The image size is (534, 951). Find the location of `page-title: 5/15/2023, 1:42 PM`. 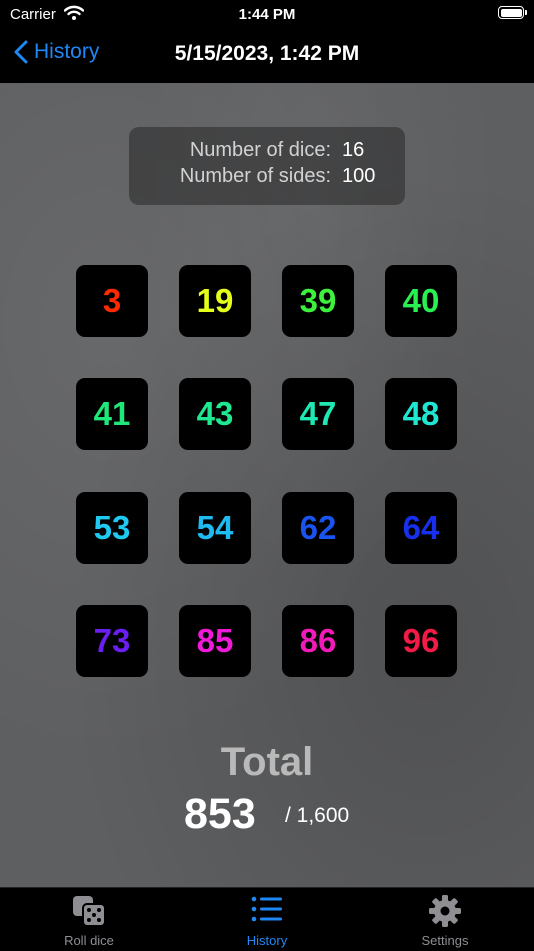

page-title: 5/15/2023, 1:42 PM is located at coordinates (267, 53).